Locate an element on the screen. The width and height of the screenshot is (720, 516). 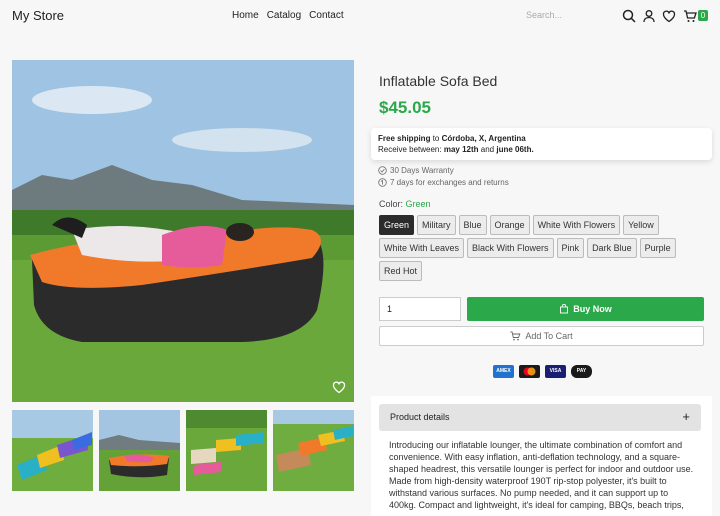
date-and: and is located at coordinates (487, 149).